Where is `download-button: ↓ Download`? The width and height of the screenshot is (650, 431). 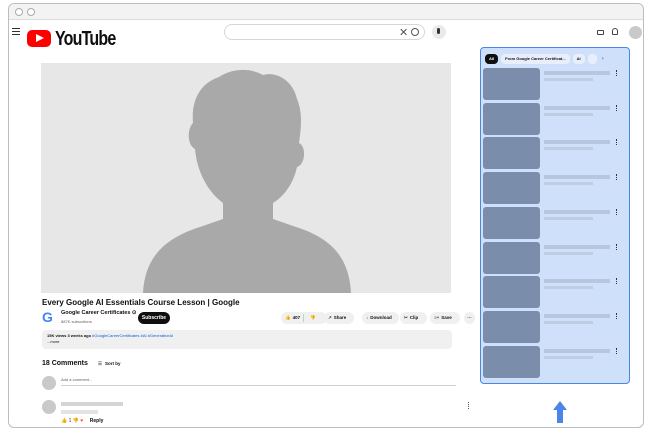 download-button: ↓ Download is located at coordinates (380, 318).